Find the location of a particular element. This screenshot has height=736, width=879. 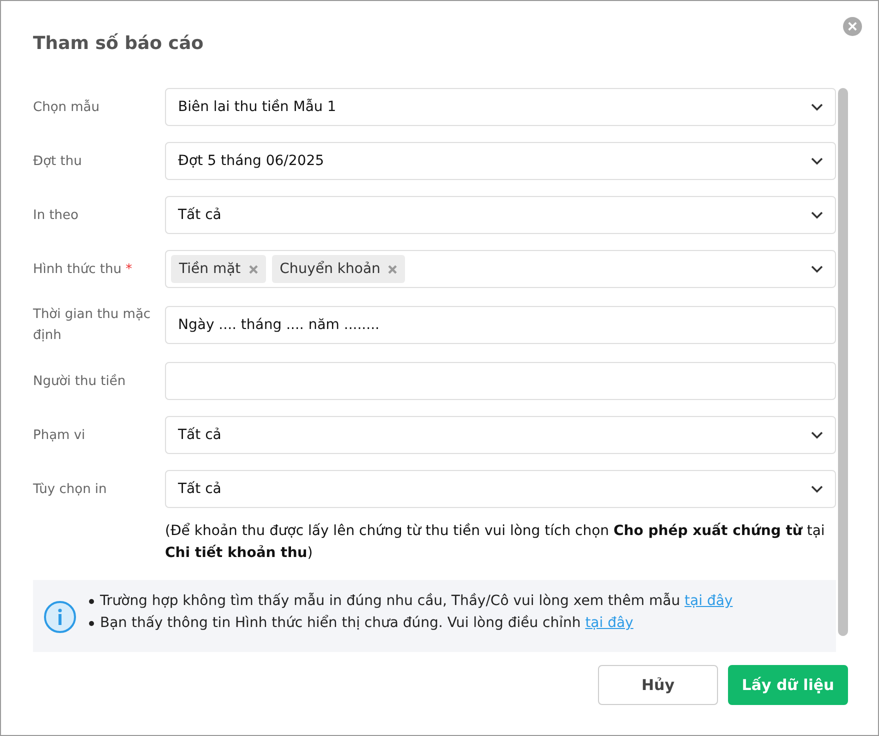

field-label: Người thu tiền is located at coordinates (80, 381).